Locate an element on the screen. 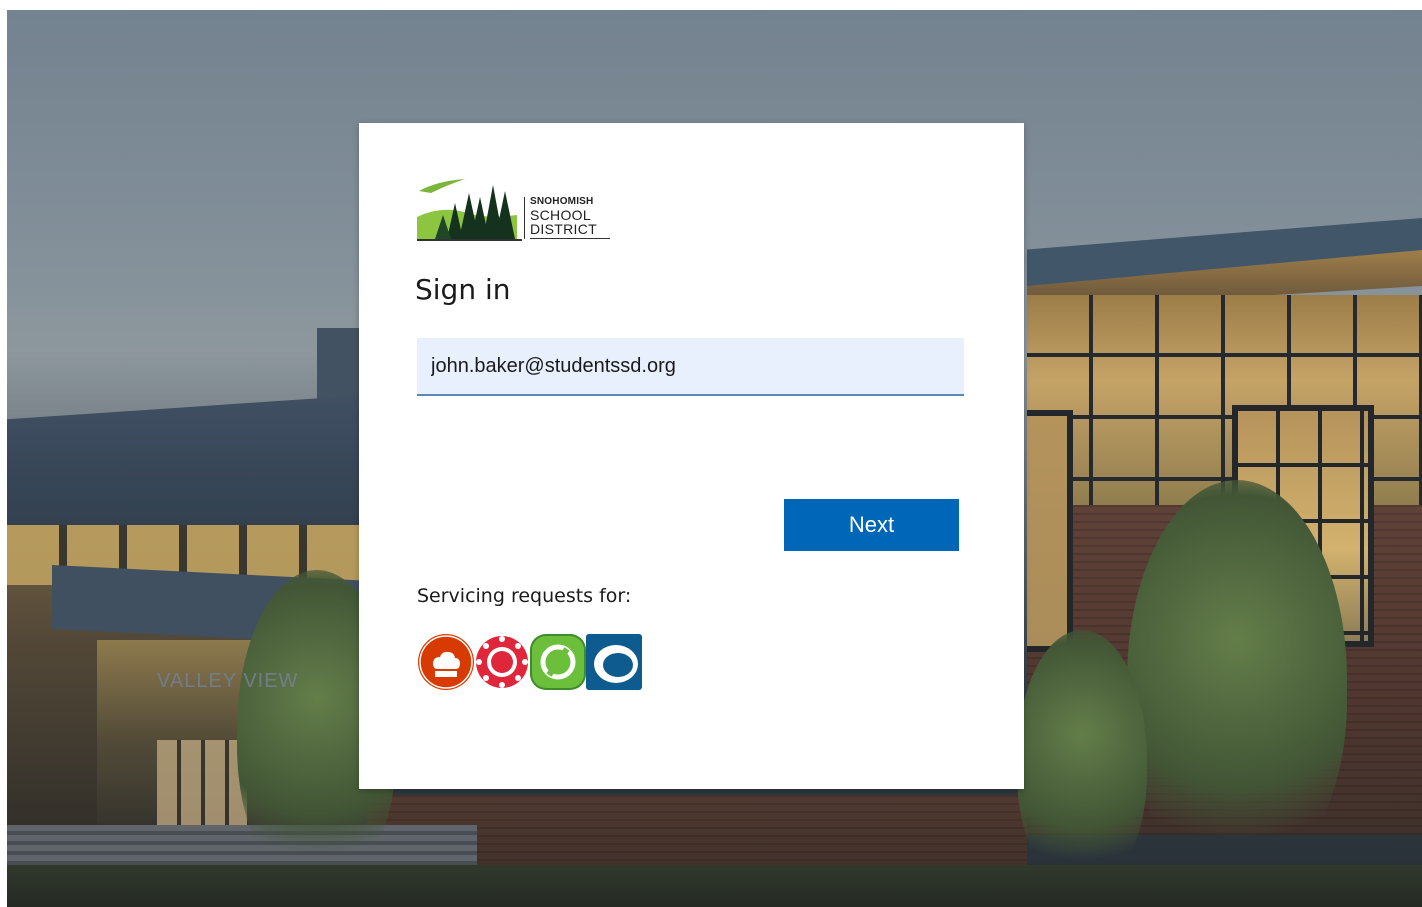 This screenshot has width=1422, height=907. email-field is located at coordinates (690, 367).